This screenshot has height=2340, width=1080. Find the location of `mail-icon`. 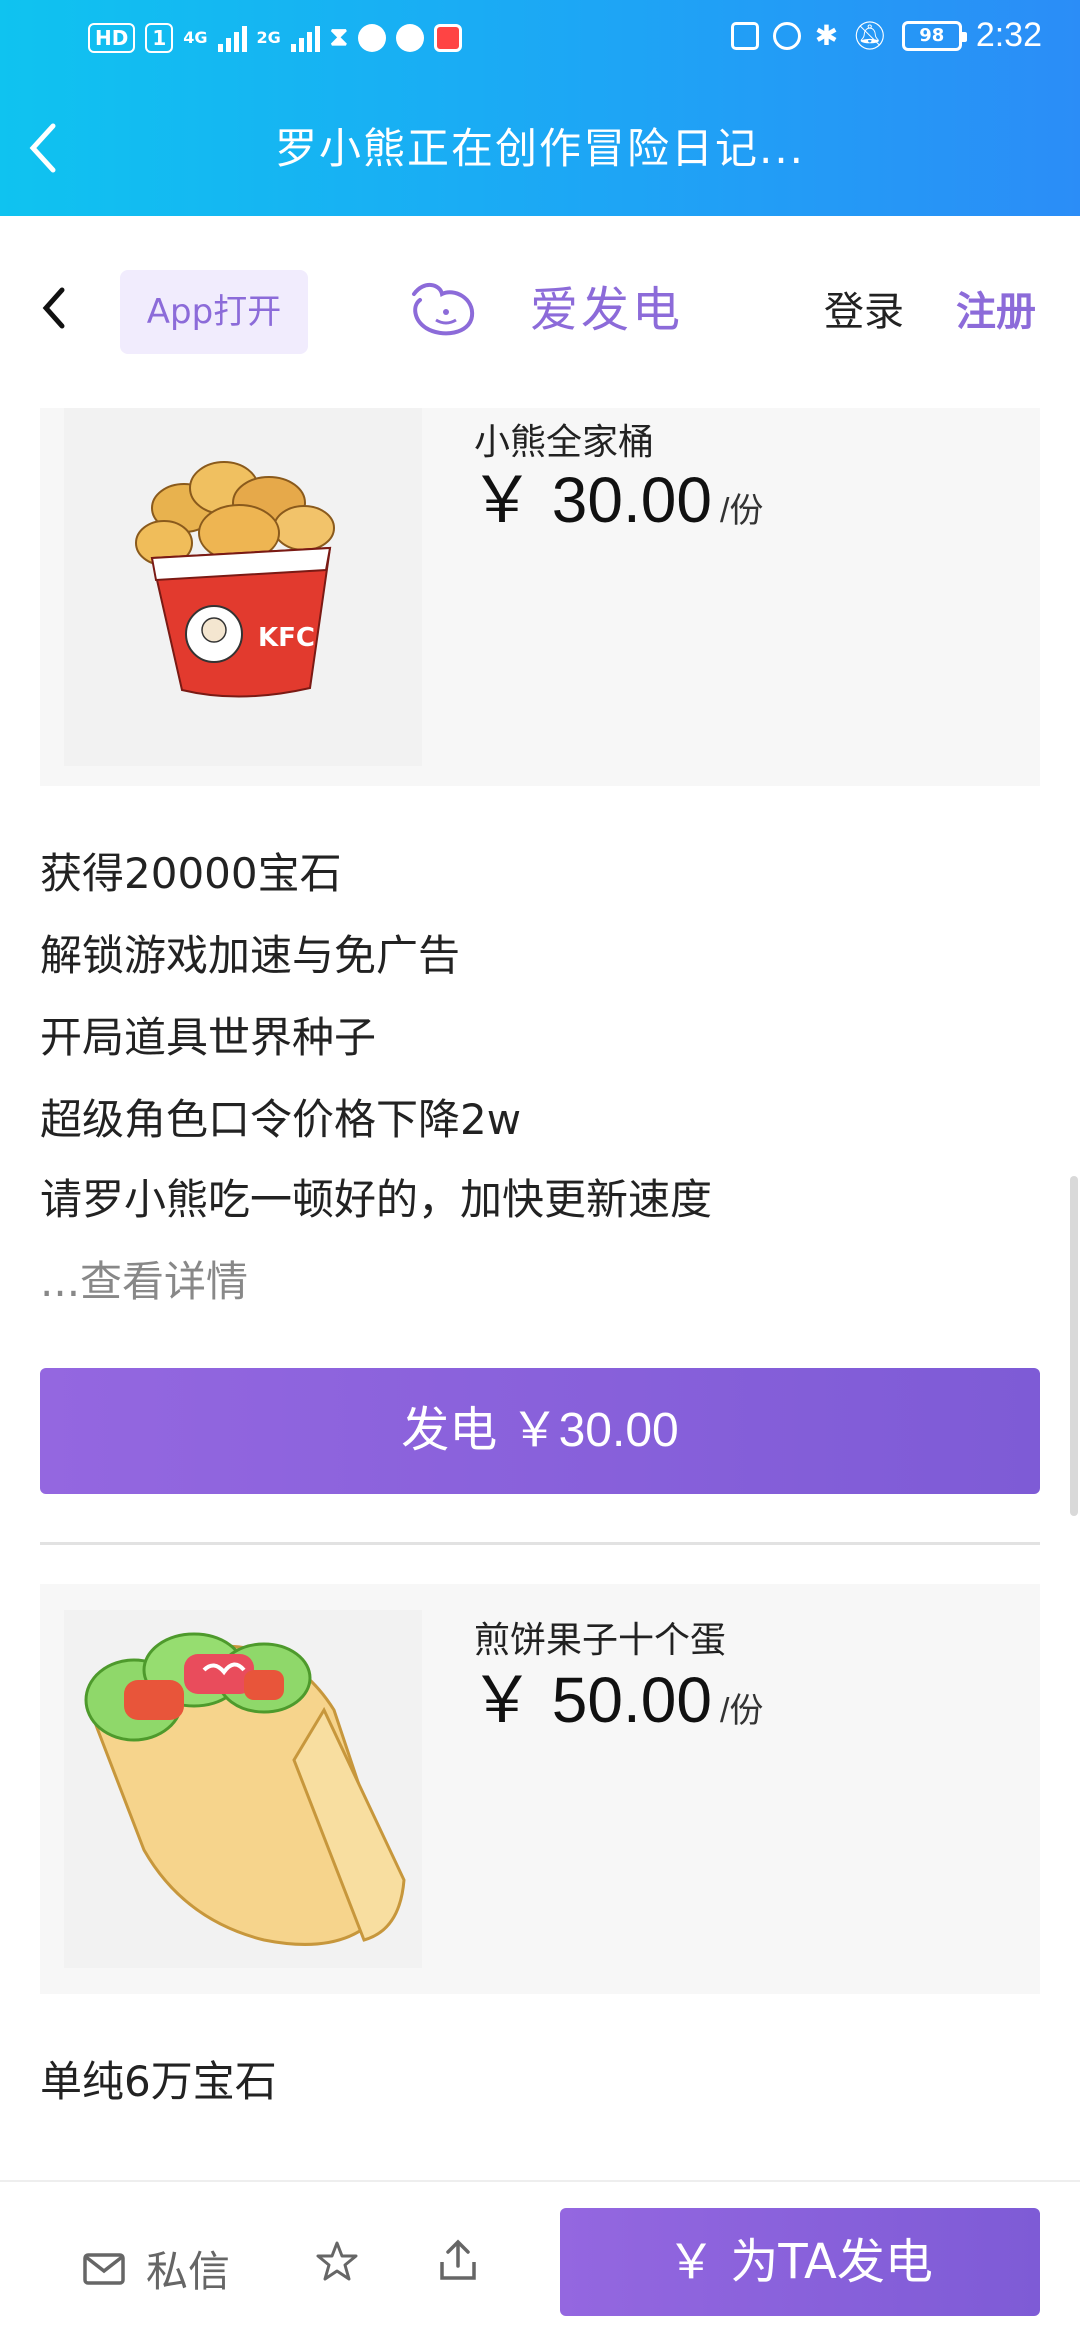

mail-icon is located at coordinates (104, 2268).